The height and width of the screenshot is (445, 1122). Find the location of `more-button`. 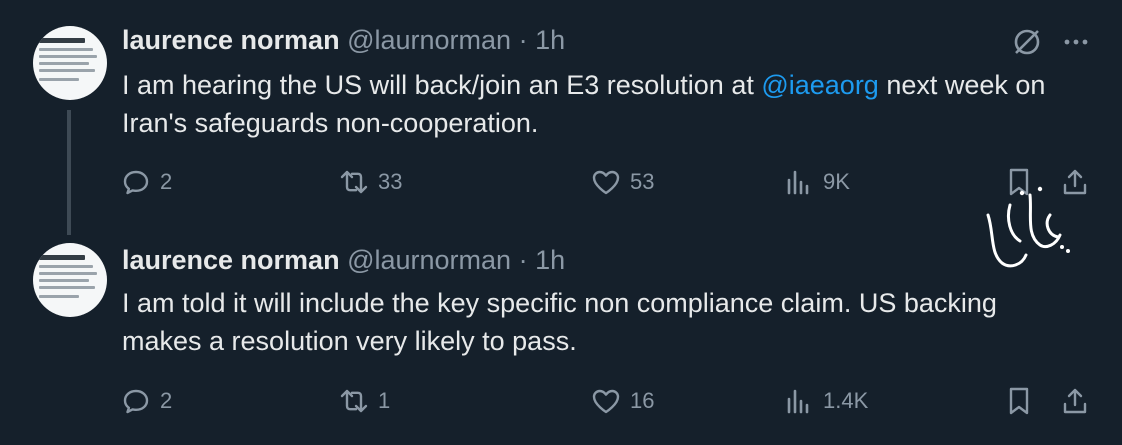

more-button is located at coordinates (1076, 42).